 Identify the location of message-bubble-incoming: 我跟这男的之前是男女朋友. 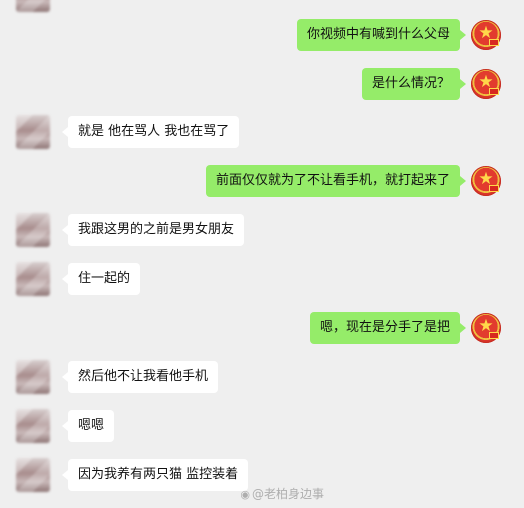
(153, 230).